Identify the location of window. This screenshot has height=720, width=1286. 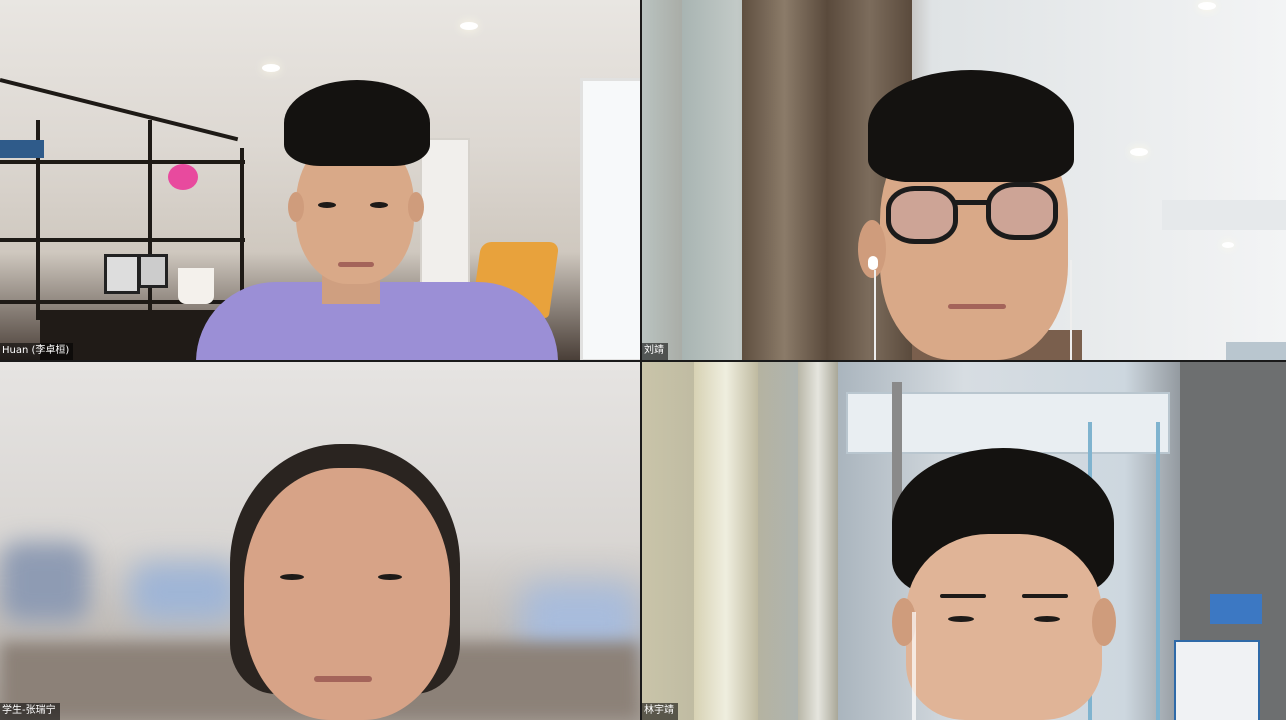
(610, 219).